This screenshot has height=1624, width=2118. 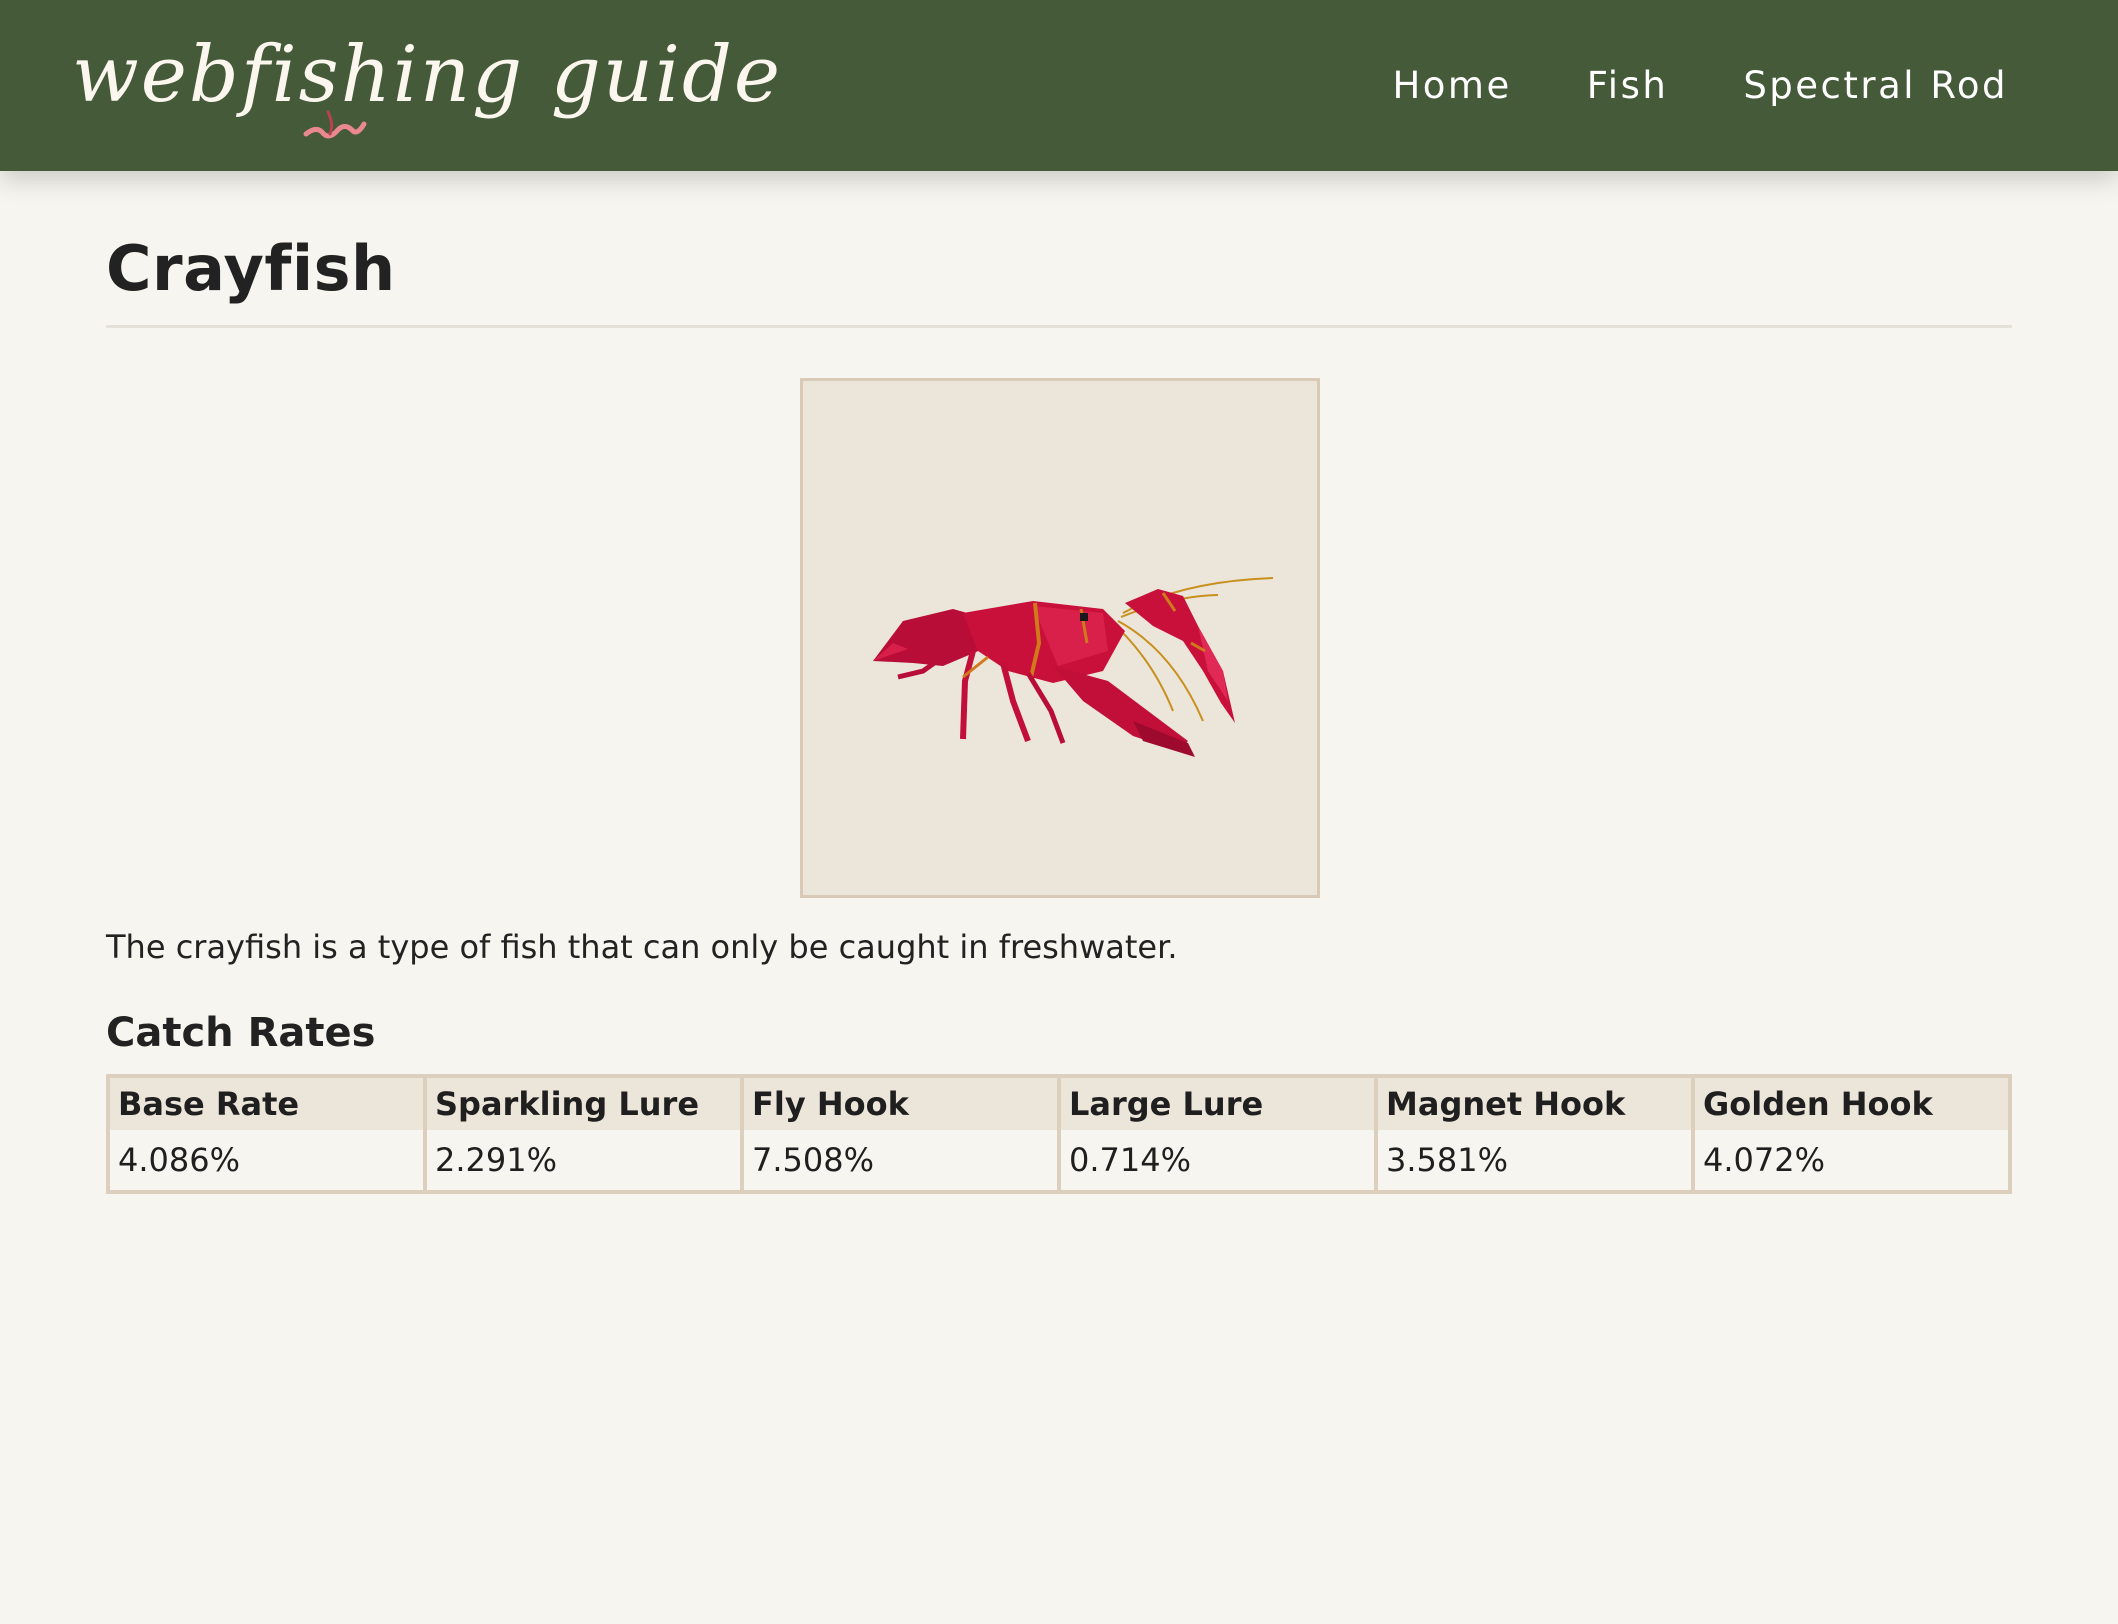 I want to click on catch-rates-heading: Catch Rates, so click(x=241, y=1033).